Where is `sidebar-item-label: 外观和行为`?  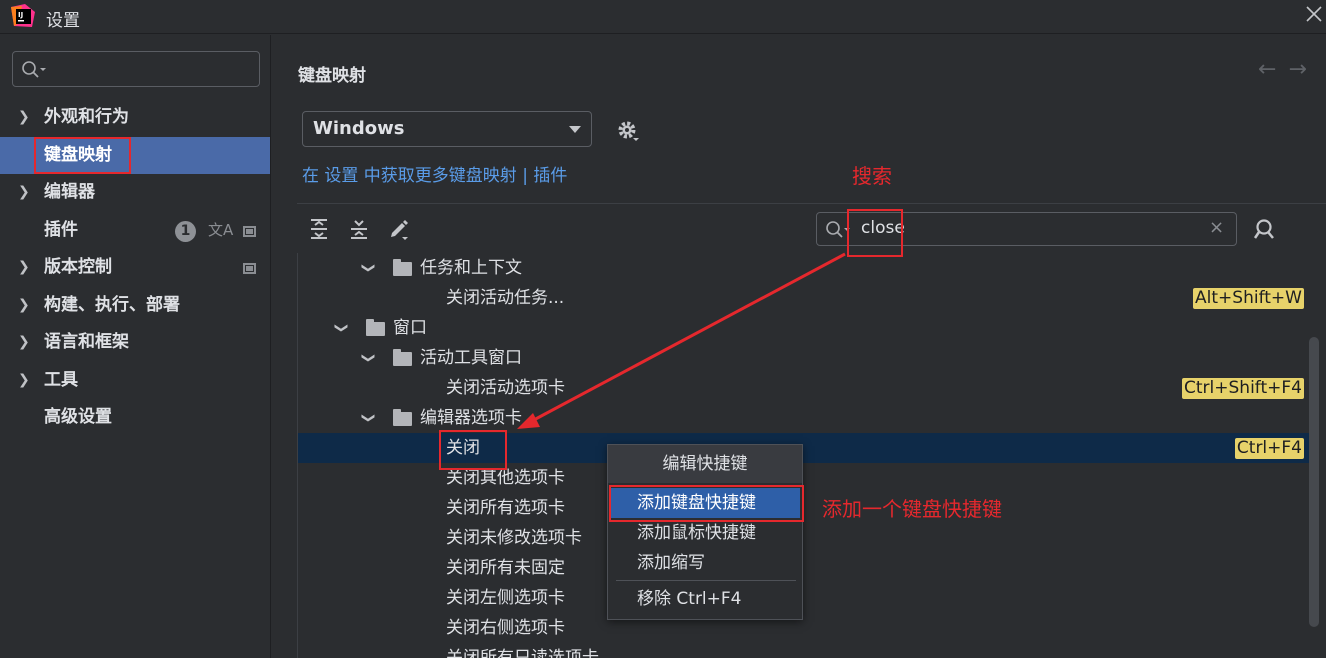
sidebar-item-label: 外观和行为 is located at coordinates (86, 117).